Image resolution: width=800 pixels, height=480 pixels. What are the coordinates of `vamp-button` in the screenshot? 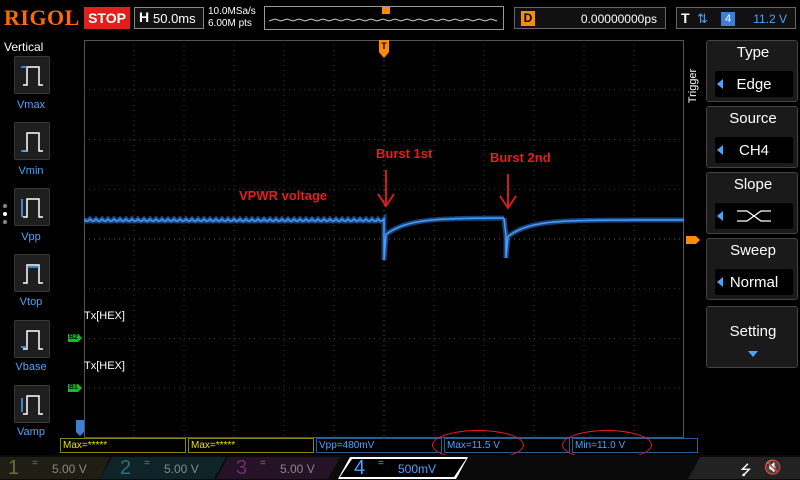 It's located at (32, 404).